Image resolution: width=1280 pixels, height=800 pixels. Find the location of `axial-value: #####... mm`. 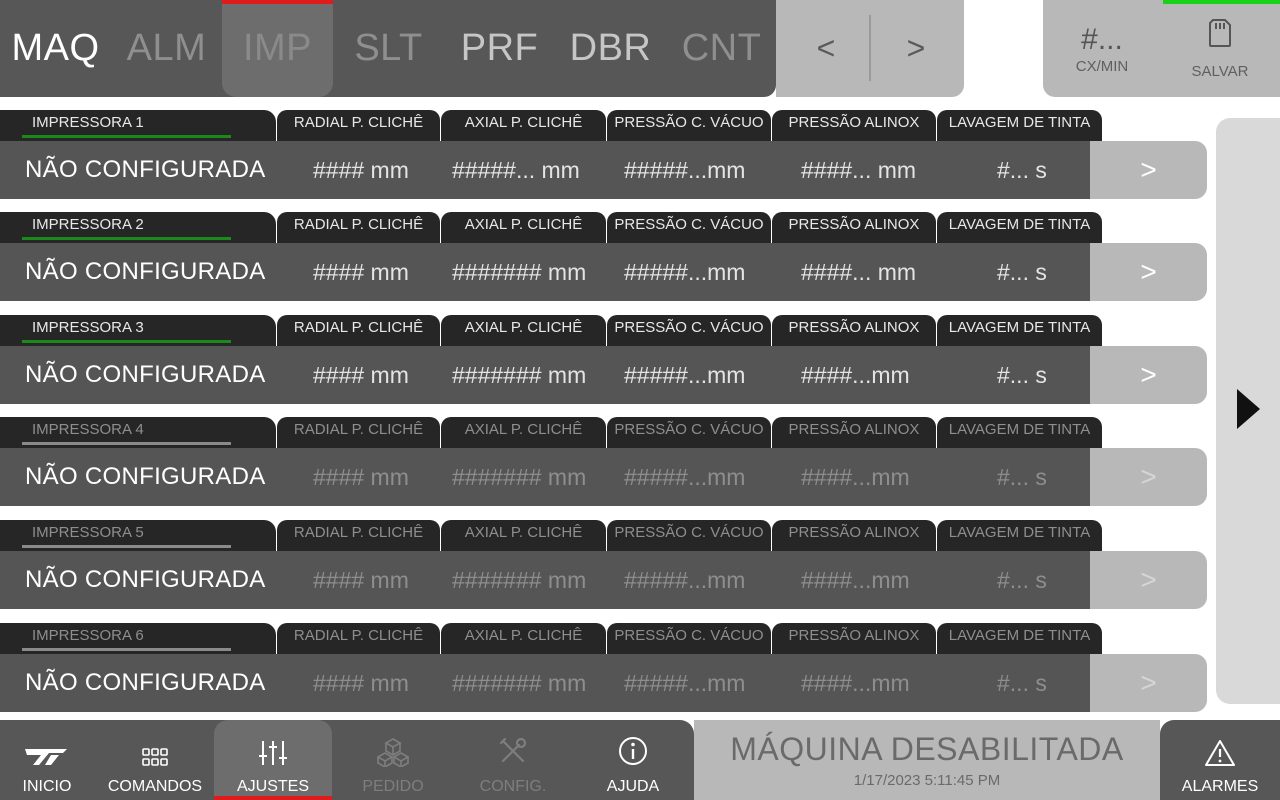

axial-value: #####... mm is located at coordinates (516, 170).